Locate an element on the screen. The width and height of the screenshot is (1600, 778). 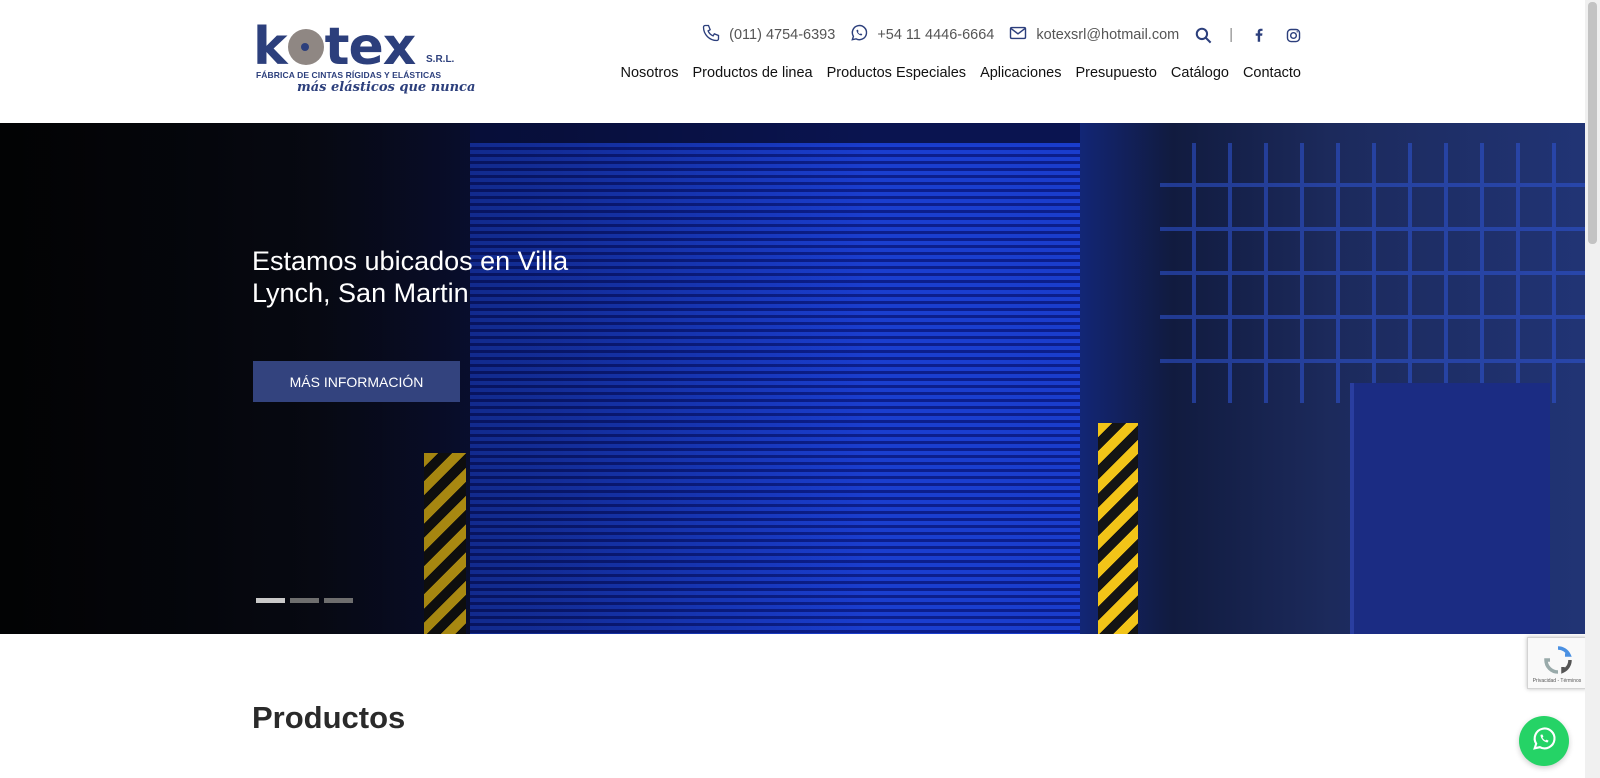
page-scrollbar is located at coordinates (1592, 389).